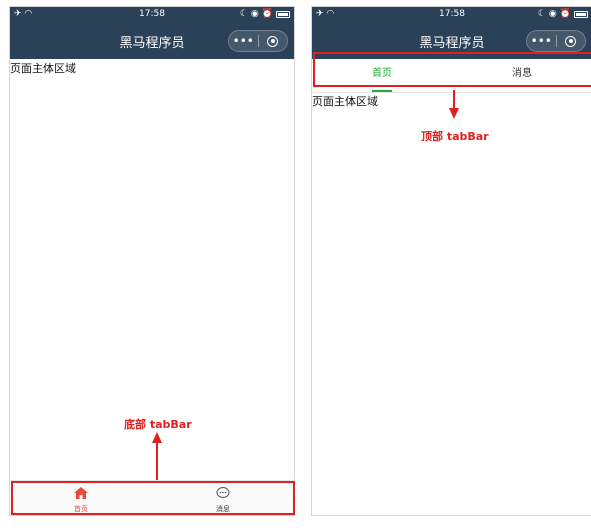 The image size is (591, 532). I want to click on top-tabbar-highlight, so click(452, 69).